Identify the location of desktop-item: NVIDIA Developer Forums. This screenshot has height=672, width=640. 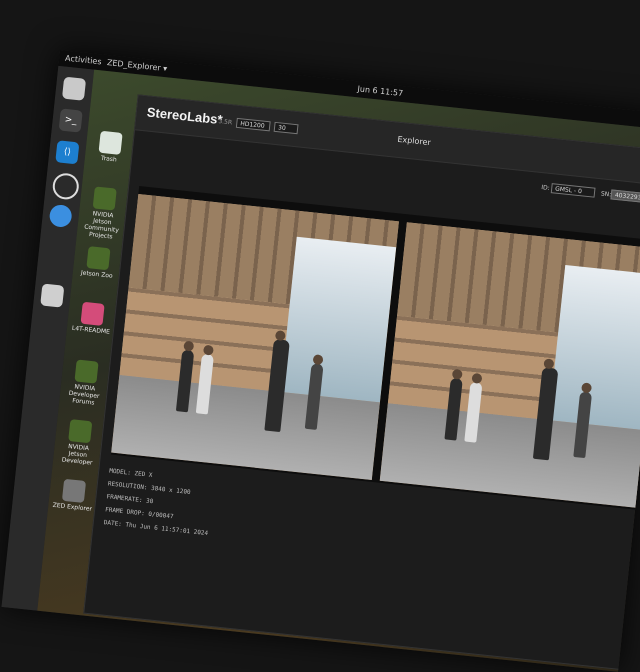
(85, 383).